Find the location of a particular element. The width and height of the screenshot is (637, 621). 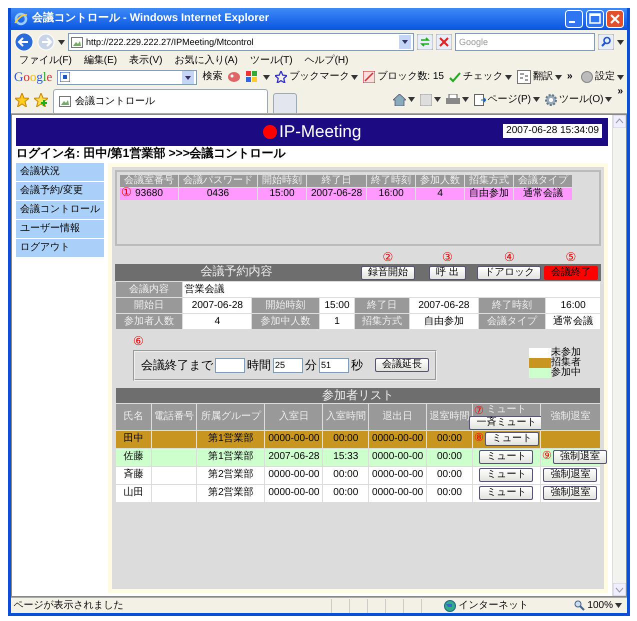

globe-icon is located at coordinates (450, 606).